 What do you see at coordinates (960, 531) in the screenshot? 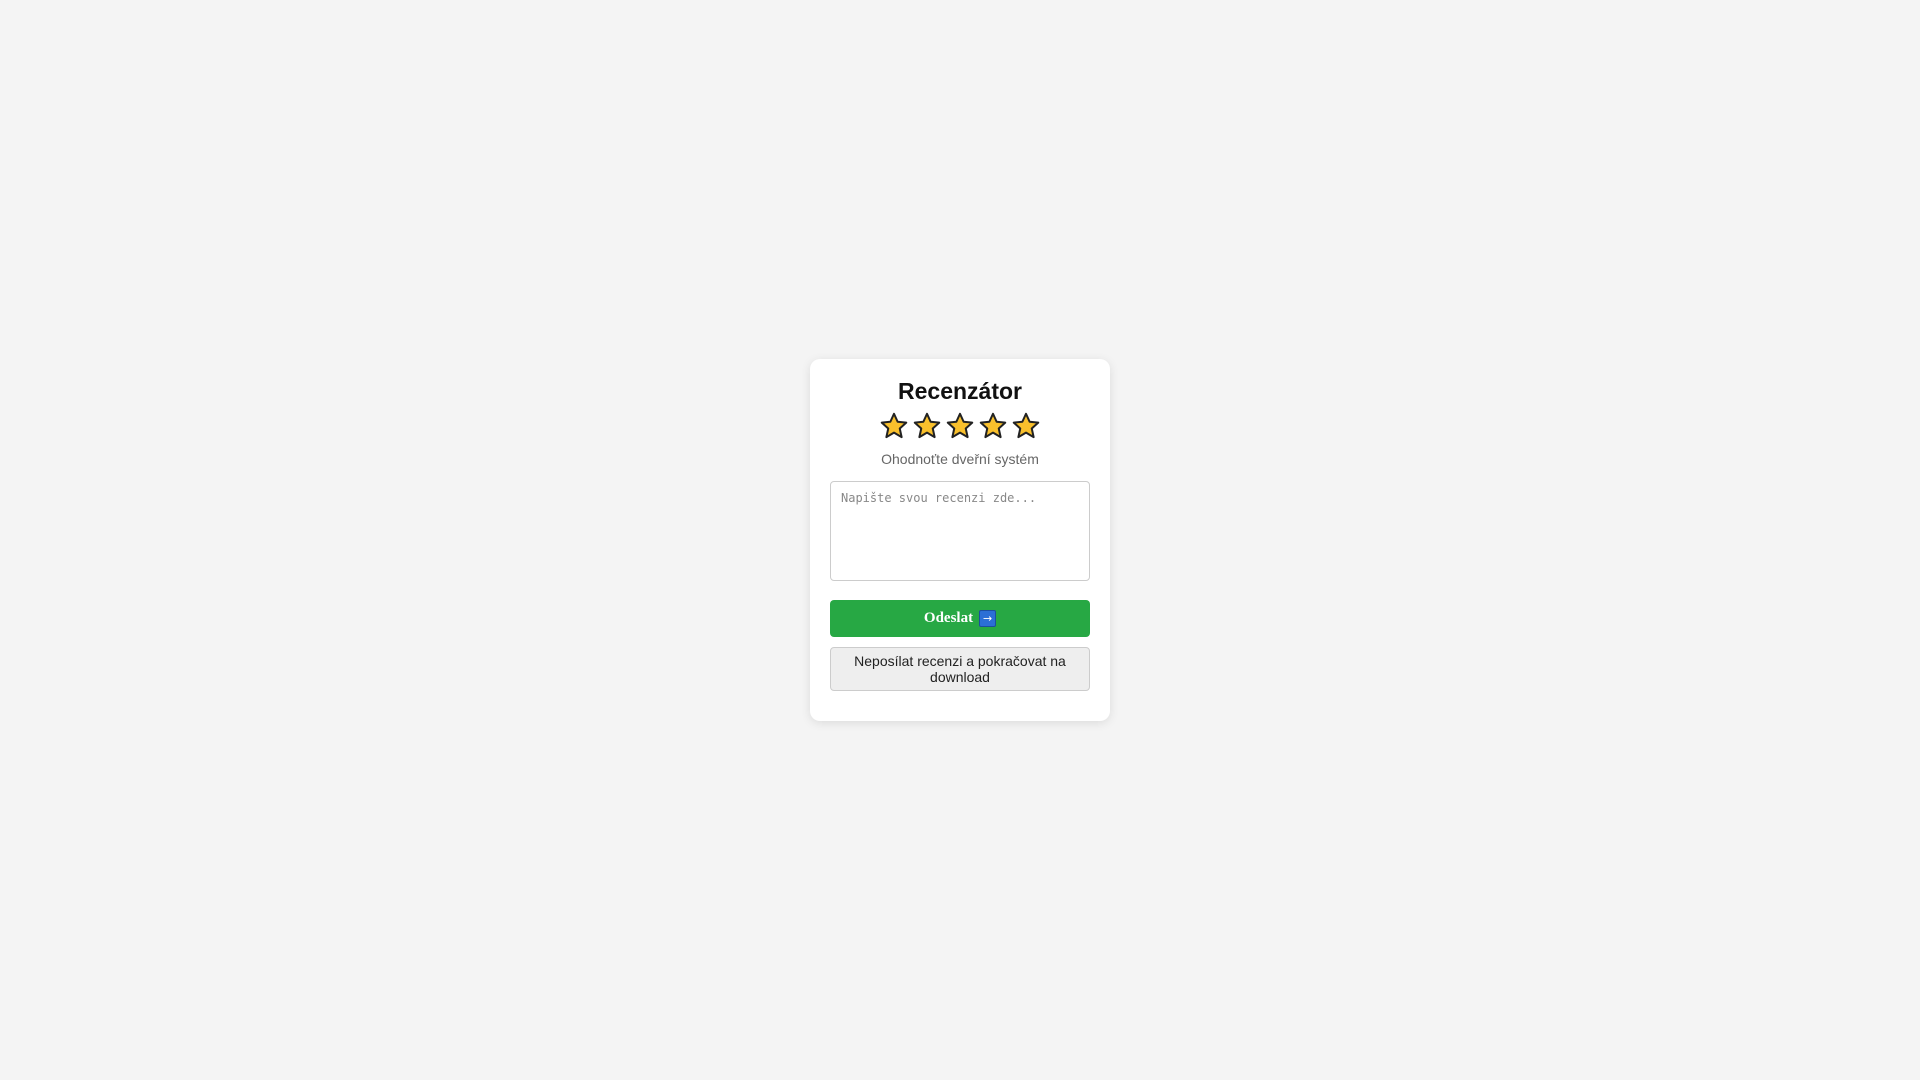
I see `review-textarea` at bounding box center [960, 531].